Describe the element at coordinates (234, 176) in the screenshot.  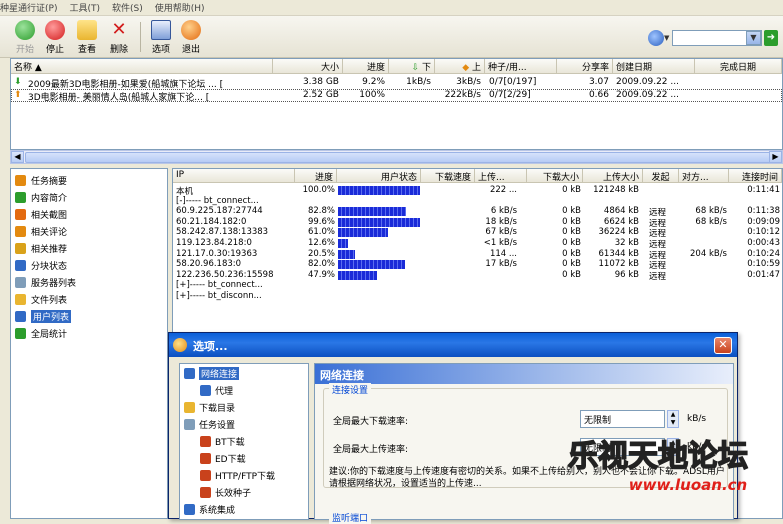
I see `col-header-ip: IP` at that location.